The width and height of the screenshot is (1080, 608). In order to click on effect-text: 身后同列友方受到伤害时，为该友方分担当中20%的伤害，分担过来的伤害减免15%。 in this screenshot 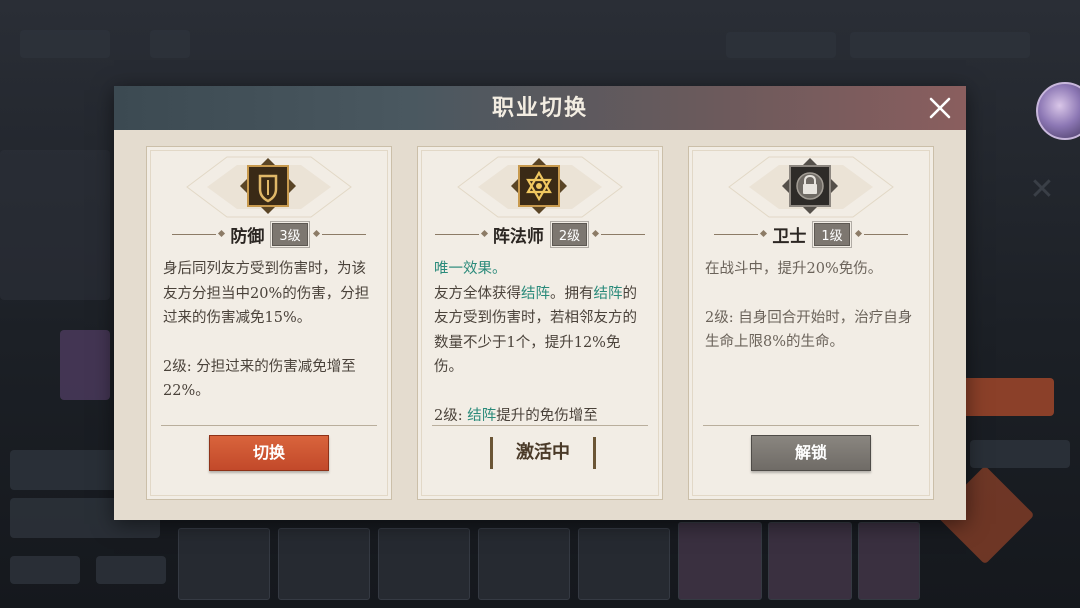, I will do `click(266, 293)`.